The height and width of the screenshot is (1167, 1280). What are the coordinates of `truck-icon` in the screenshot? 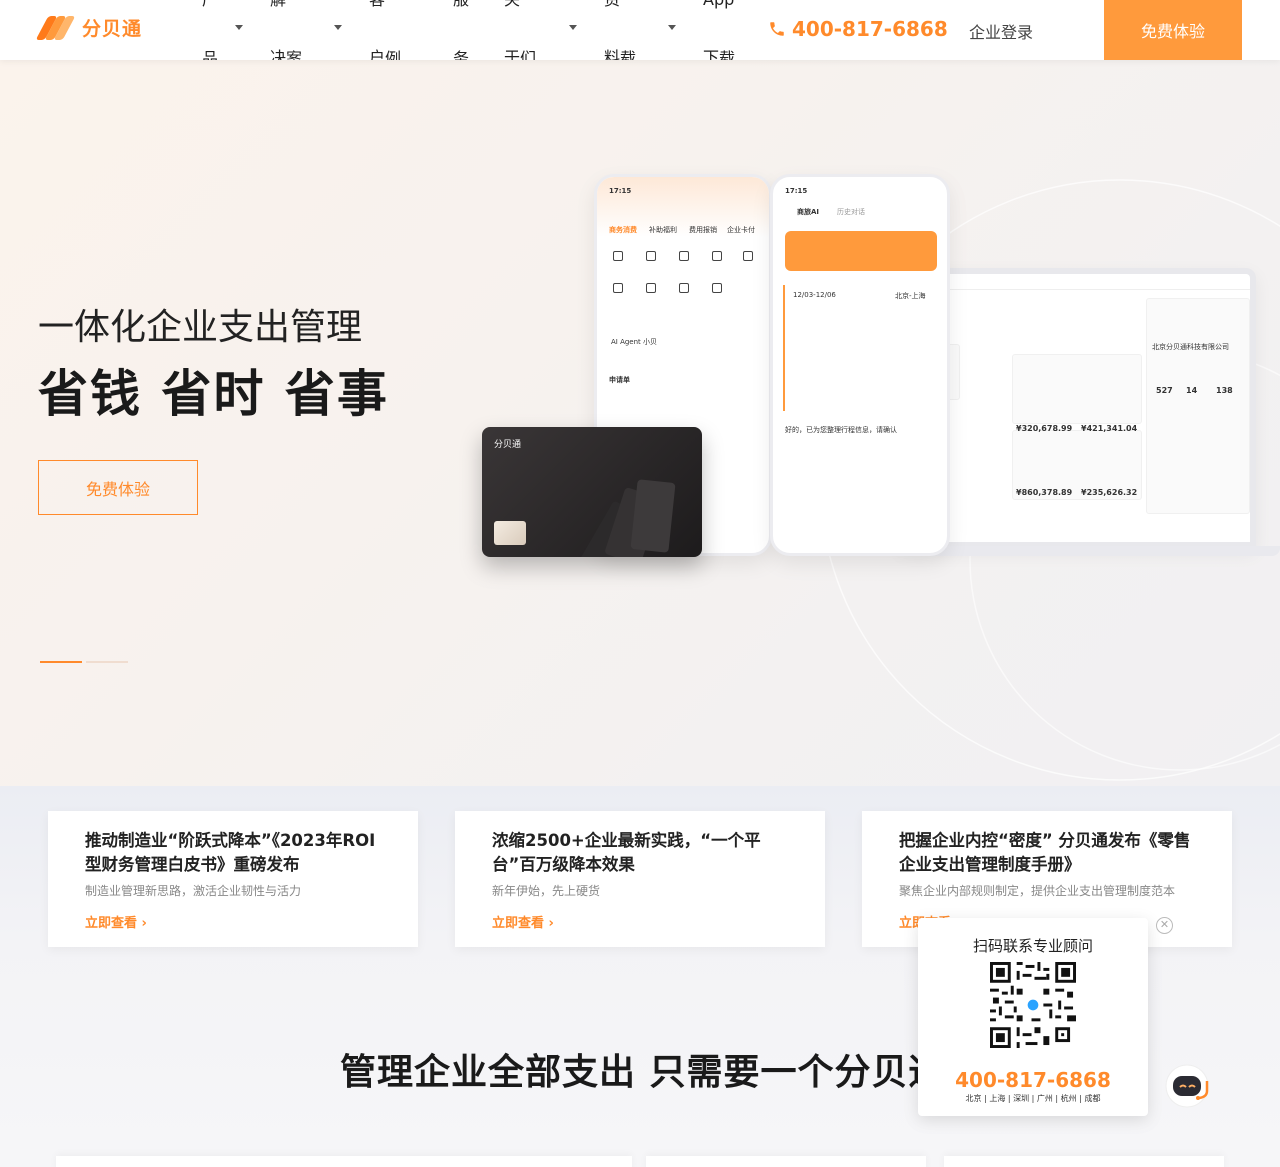 It's located at (684, 288).